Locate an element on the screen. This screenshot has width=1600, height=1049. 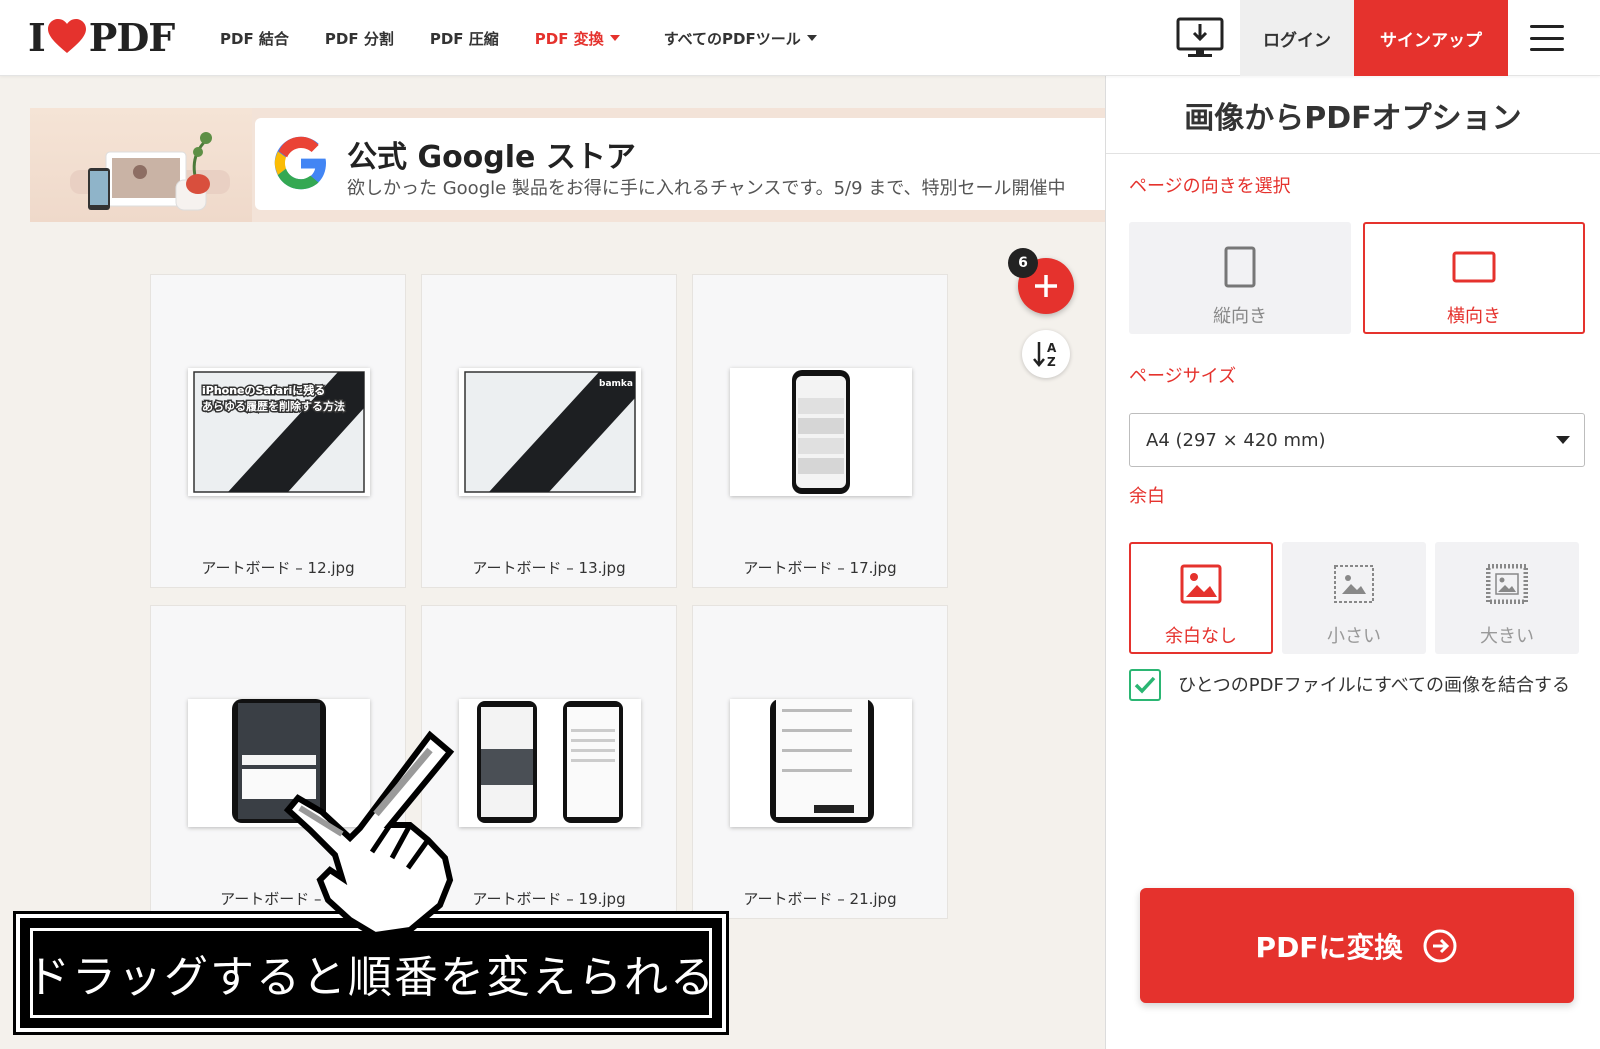
chevron-down-icon is located at coordinates (1563, 440).